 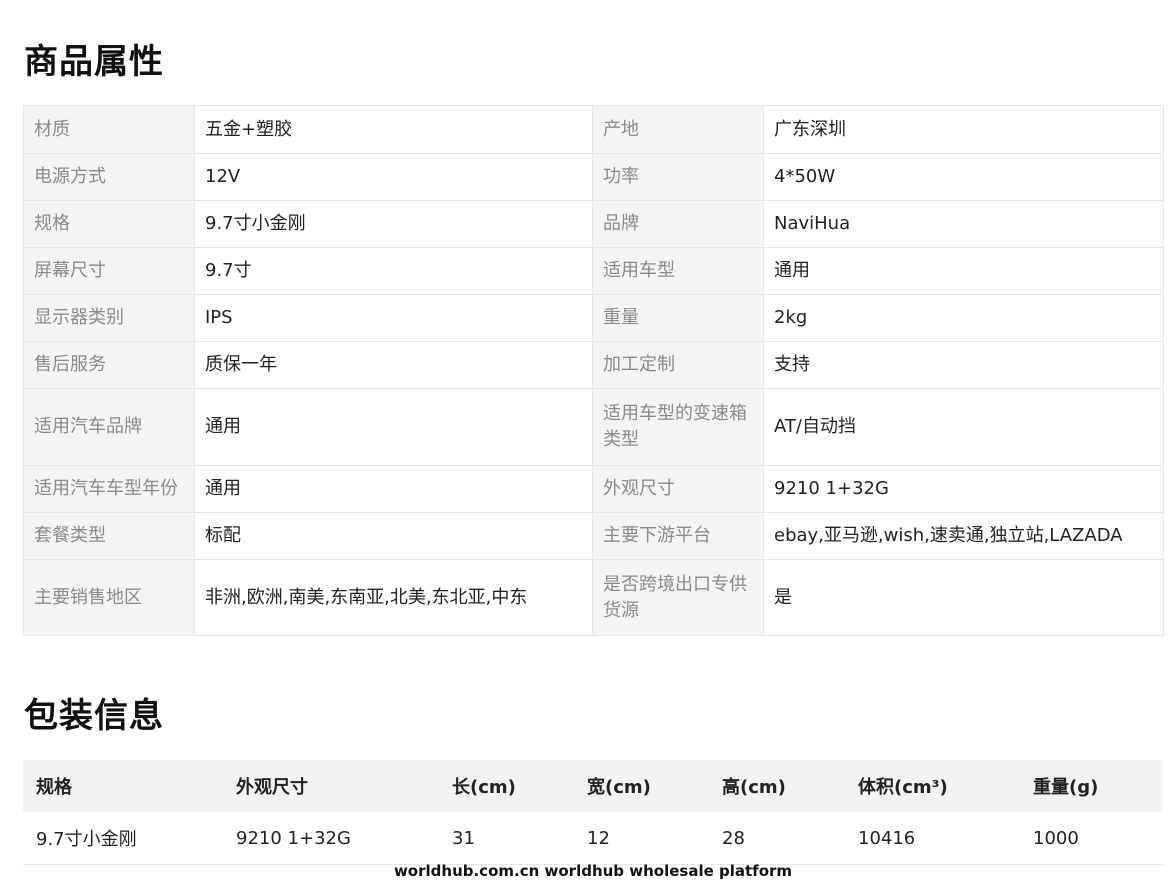 I want to click on attribute-row: 材质 五金+塑胶 产地 广东深圳, so click(x=593, y=129).